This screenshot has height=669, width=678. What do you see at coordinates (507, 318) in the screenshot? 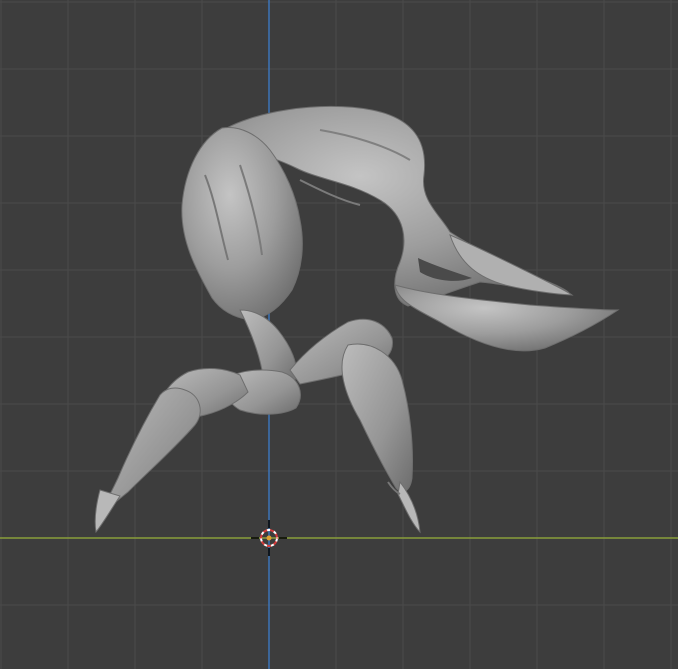
I see `creature-mandible-blade` at bounding box center [507, 318].